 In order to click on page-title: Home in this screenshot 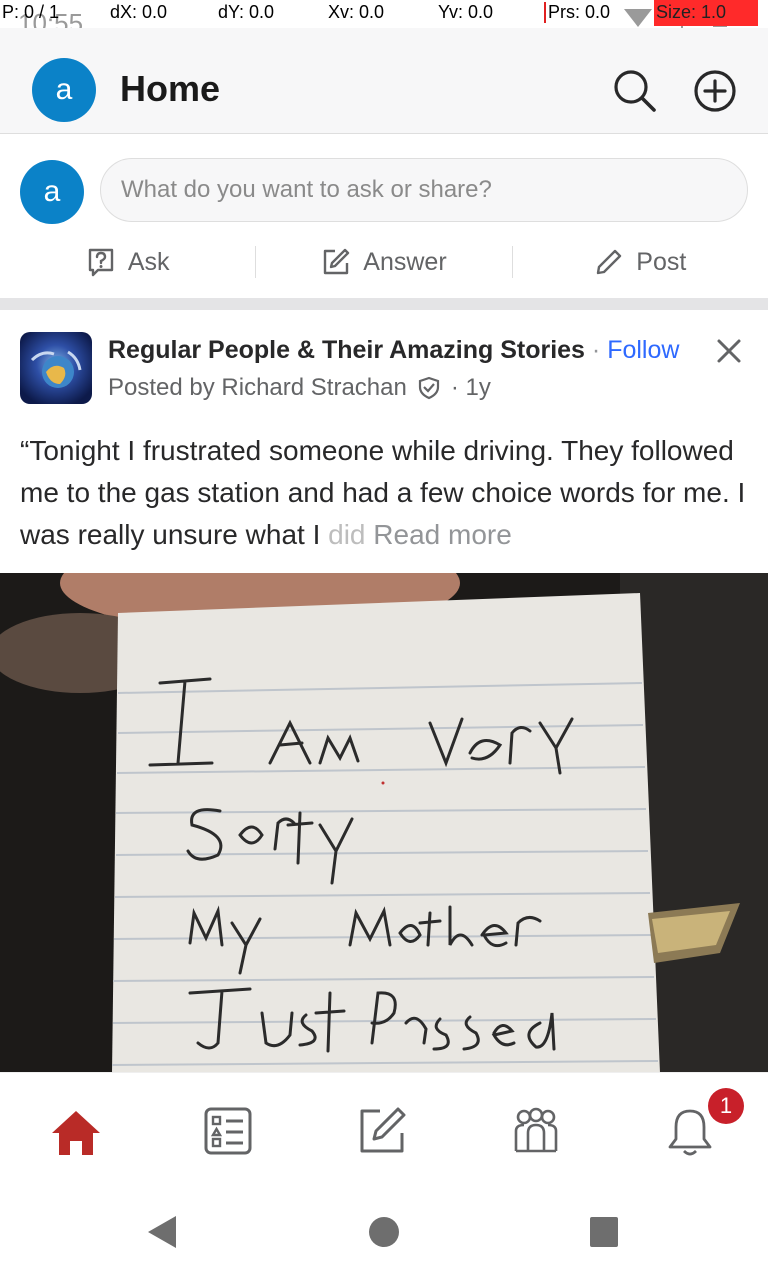, I will do `click(170, 88)`.